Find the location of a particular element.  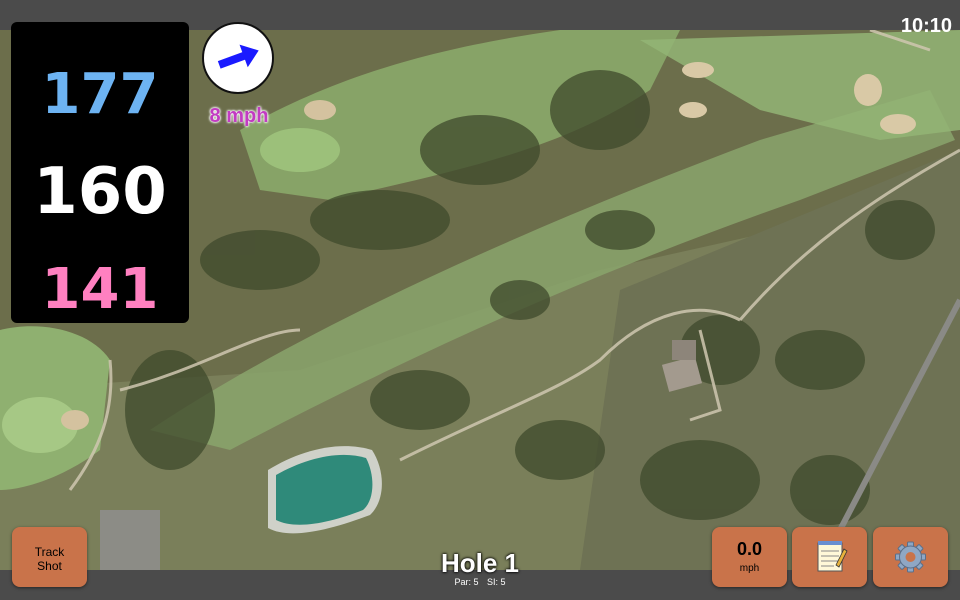

settings-button is located at coordinates (910, 557).